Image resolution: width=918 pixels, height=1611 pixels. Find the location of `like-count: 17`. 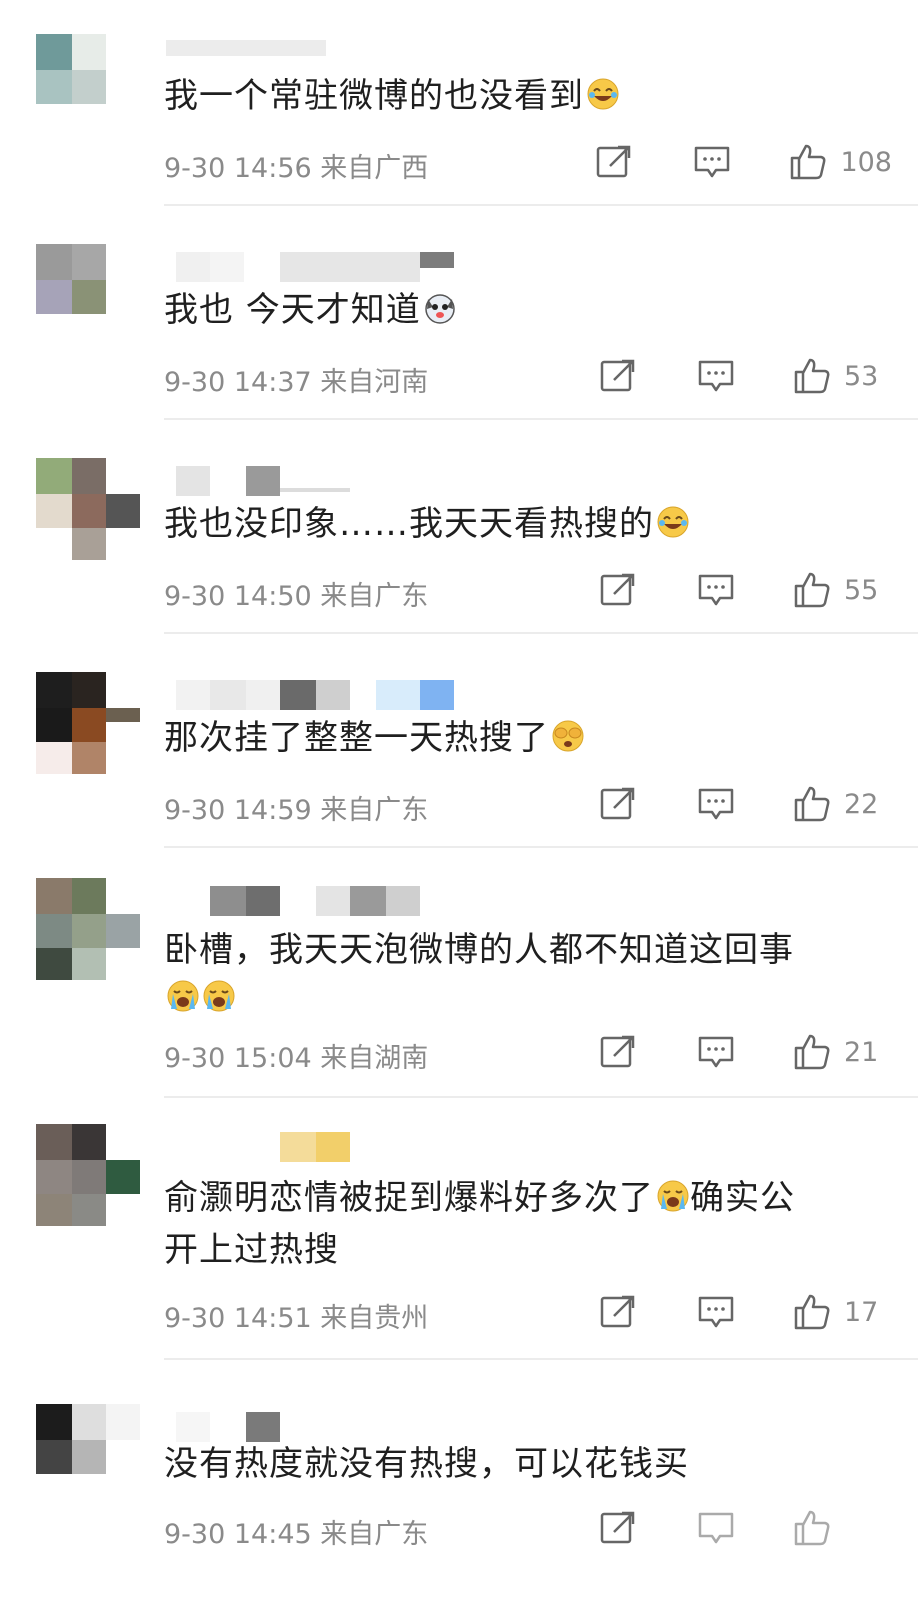

like-count: 17 is located at coordinates (861, 1312).